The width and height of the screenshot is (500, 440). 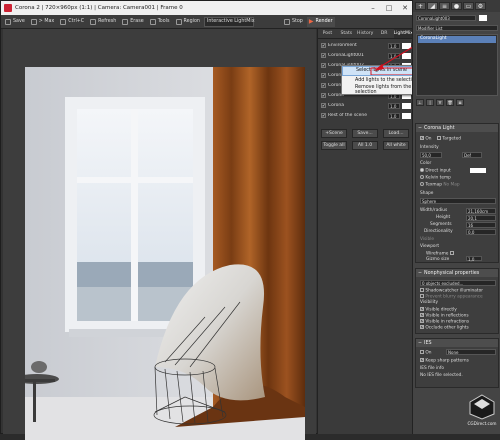 What do you see at coordinates (389, 8) in the screenshot?
I see `maximize-icon: □` at bounding box center [389, 8].